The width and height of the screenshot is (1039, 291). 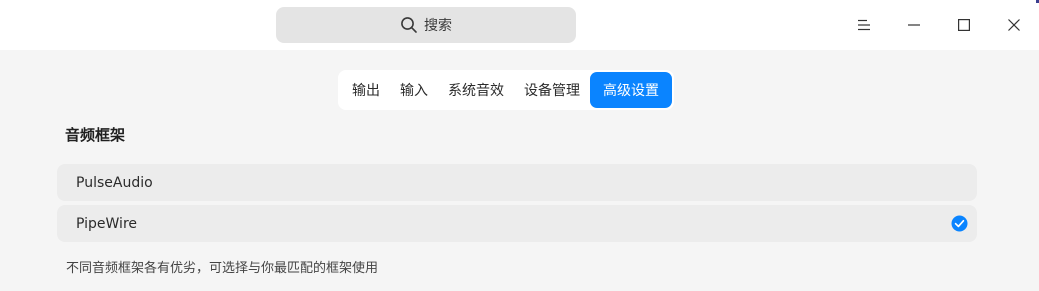 What do you see at coordinates (959, 223) in the screenshot?
I see `check-circle-icon` at bounding box center [959, 223].